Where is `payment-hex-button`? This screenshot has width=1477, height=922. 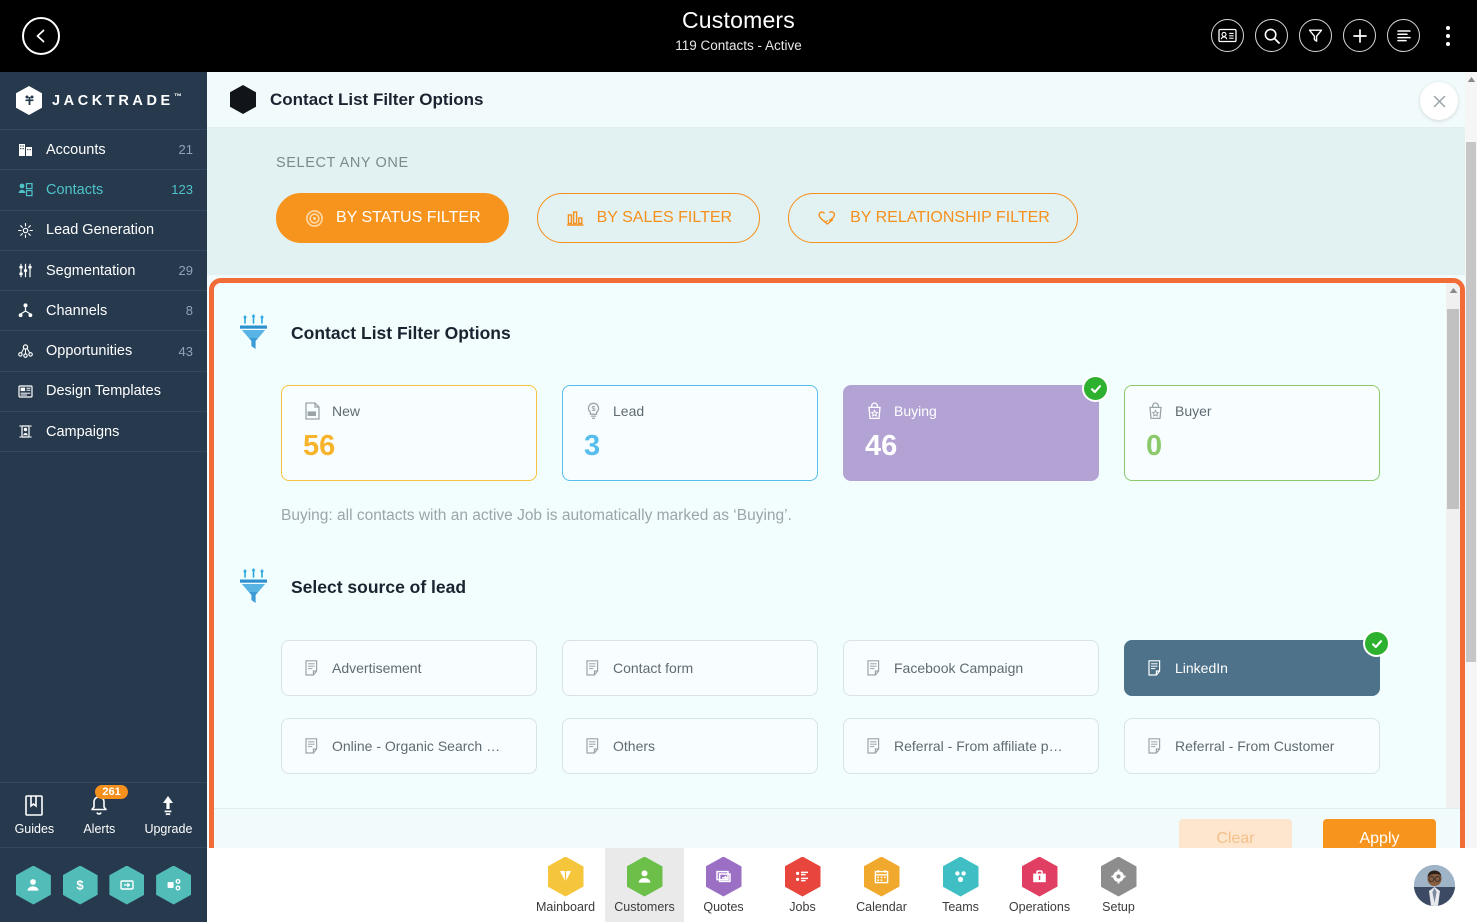 payment-hex-button is located at coordinates (127, 885).